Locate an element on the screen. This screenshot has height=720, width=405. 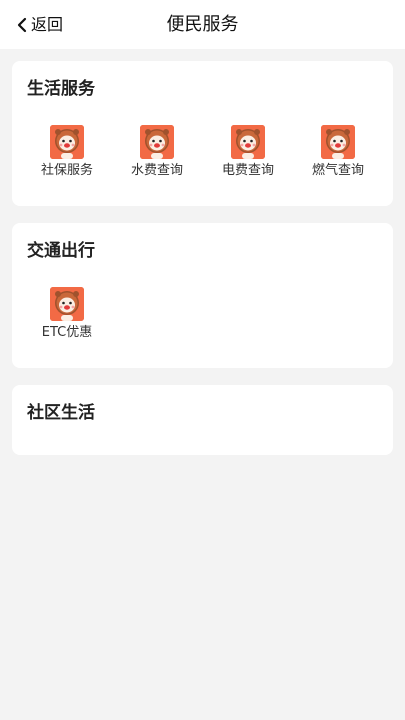
service-item-label: 电费查询 is located at coordinates (247, 170).